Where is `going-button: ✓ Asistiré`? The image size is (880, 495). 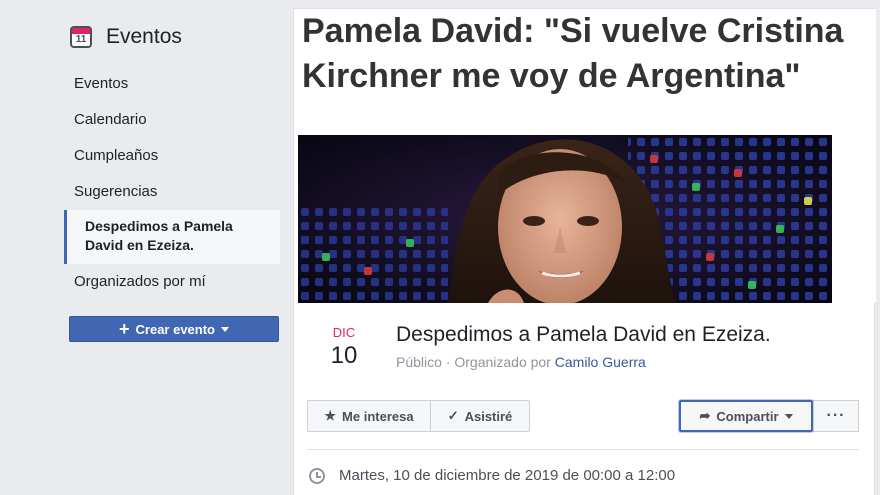
going-button: ✓ Asistiré is located at coordinates (480, 416).